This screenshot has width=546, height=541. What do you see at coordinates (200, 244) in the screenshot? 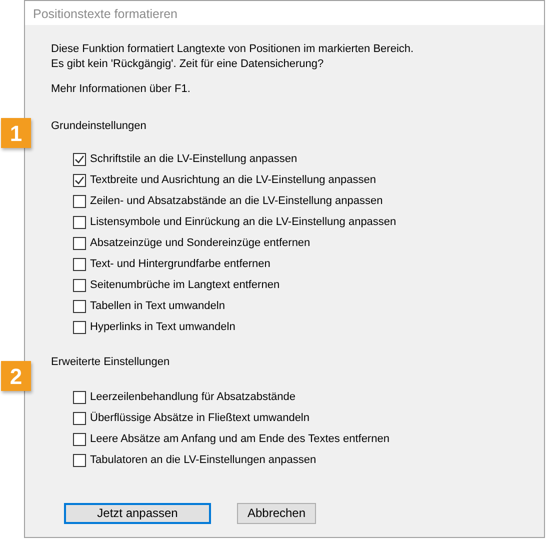
I see `option-label: Absatzeinzüge und Sondereinzüge entfernen` at bounding box center [200, 244].